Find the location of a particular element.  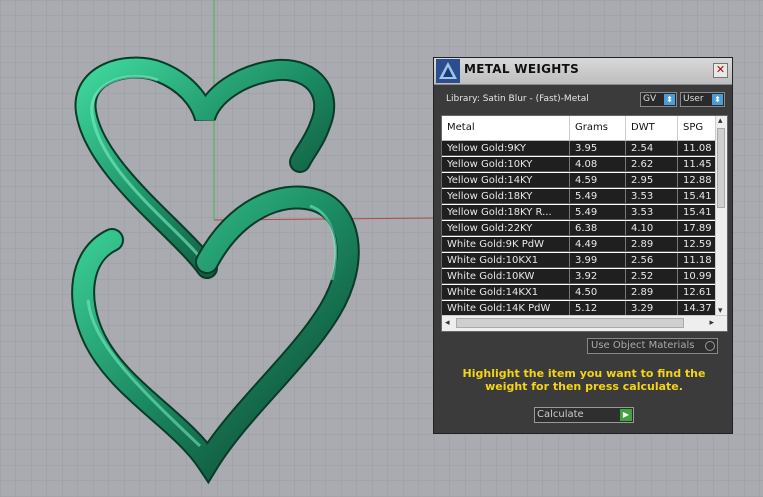

column-header-dwt: DWT is located at coordinates (652, 128).